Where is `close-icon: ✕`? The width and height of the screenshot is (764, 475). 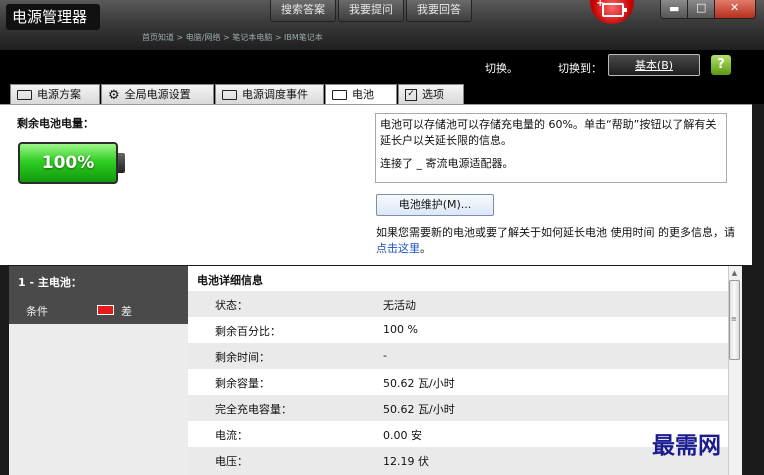
close-icon: ✕ is located at coordinates (735, 7).